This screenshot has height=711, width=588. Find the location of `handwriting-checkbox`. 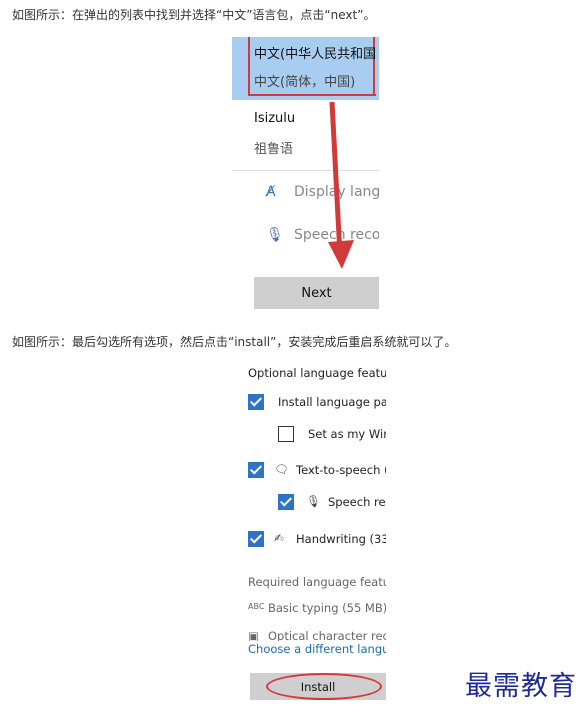

handwriting-checkbox is located at coordinates (256, 539).